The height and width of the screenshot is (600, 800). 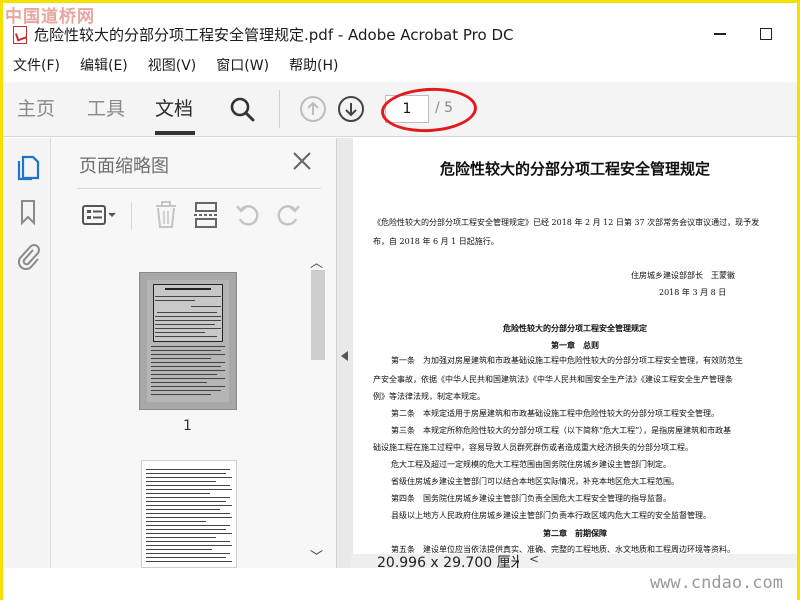 I want to click on pdf-file-icon, so click(x=20, y=35).